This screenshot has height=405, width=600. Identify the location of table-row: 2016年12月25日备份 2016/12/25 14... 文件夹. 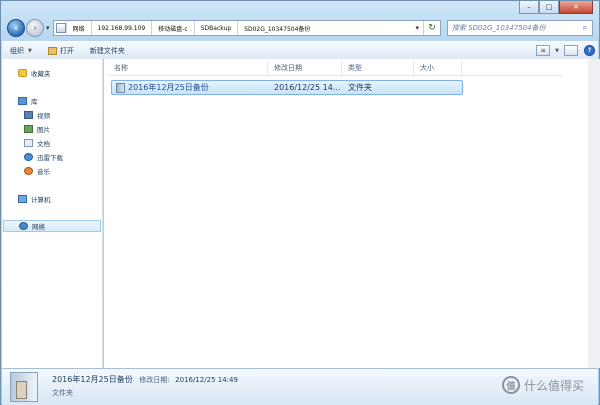
(287, 87).